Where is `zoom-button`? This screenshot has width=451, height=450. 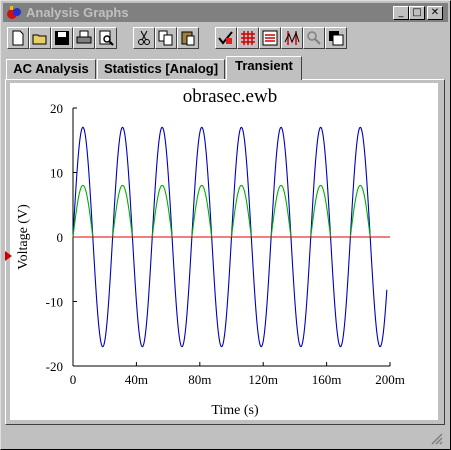
zoom-button is located at coordinates (314, 38).